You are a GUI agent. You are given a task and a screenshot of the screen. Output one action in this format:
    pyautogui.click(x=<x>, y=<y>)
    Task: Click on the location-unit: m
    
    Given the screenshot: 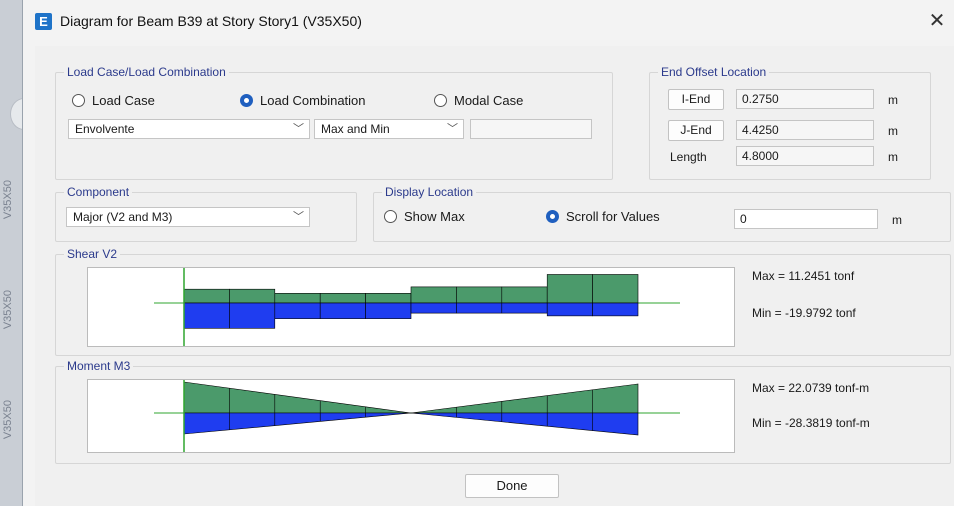 What is the action you would take?
    pyautogui.click(x=897, y=220)
    